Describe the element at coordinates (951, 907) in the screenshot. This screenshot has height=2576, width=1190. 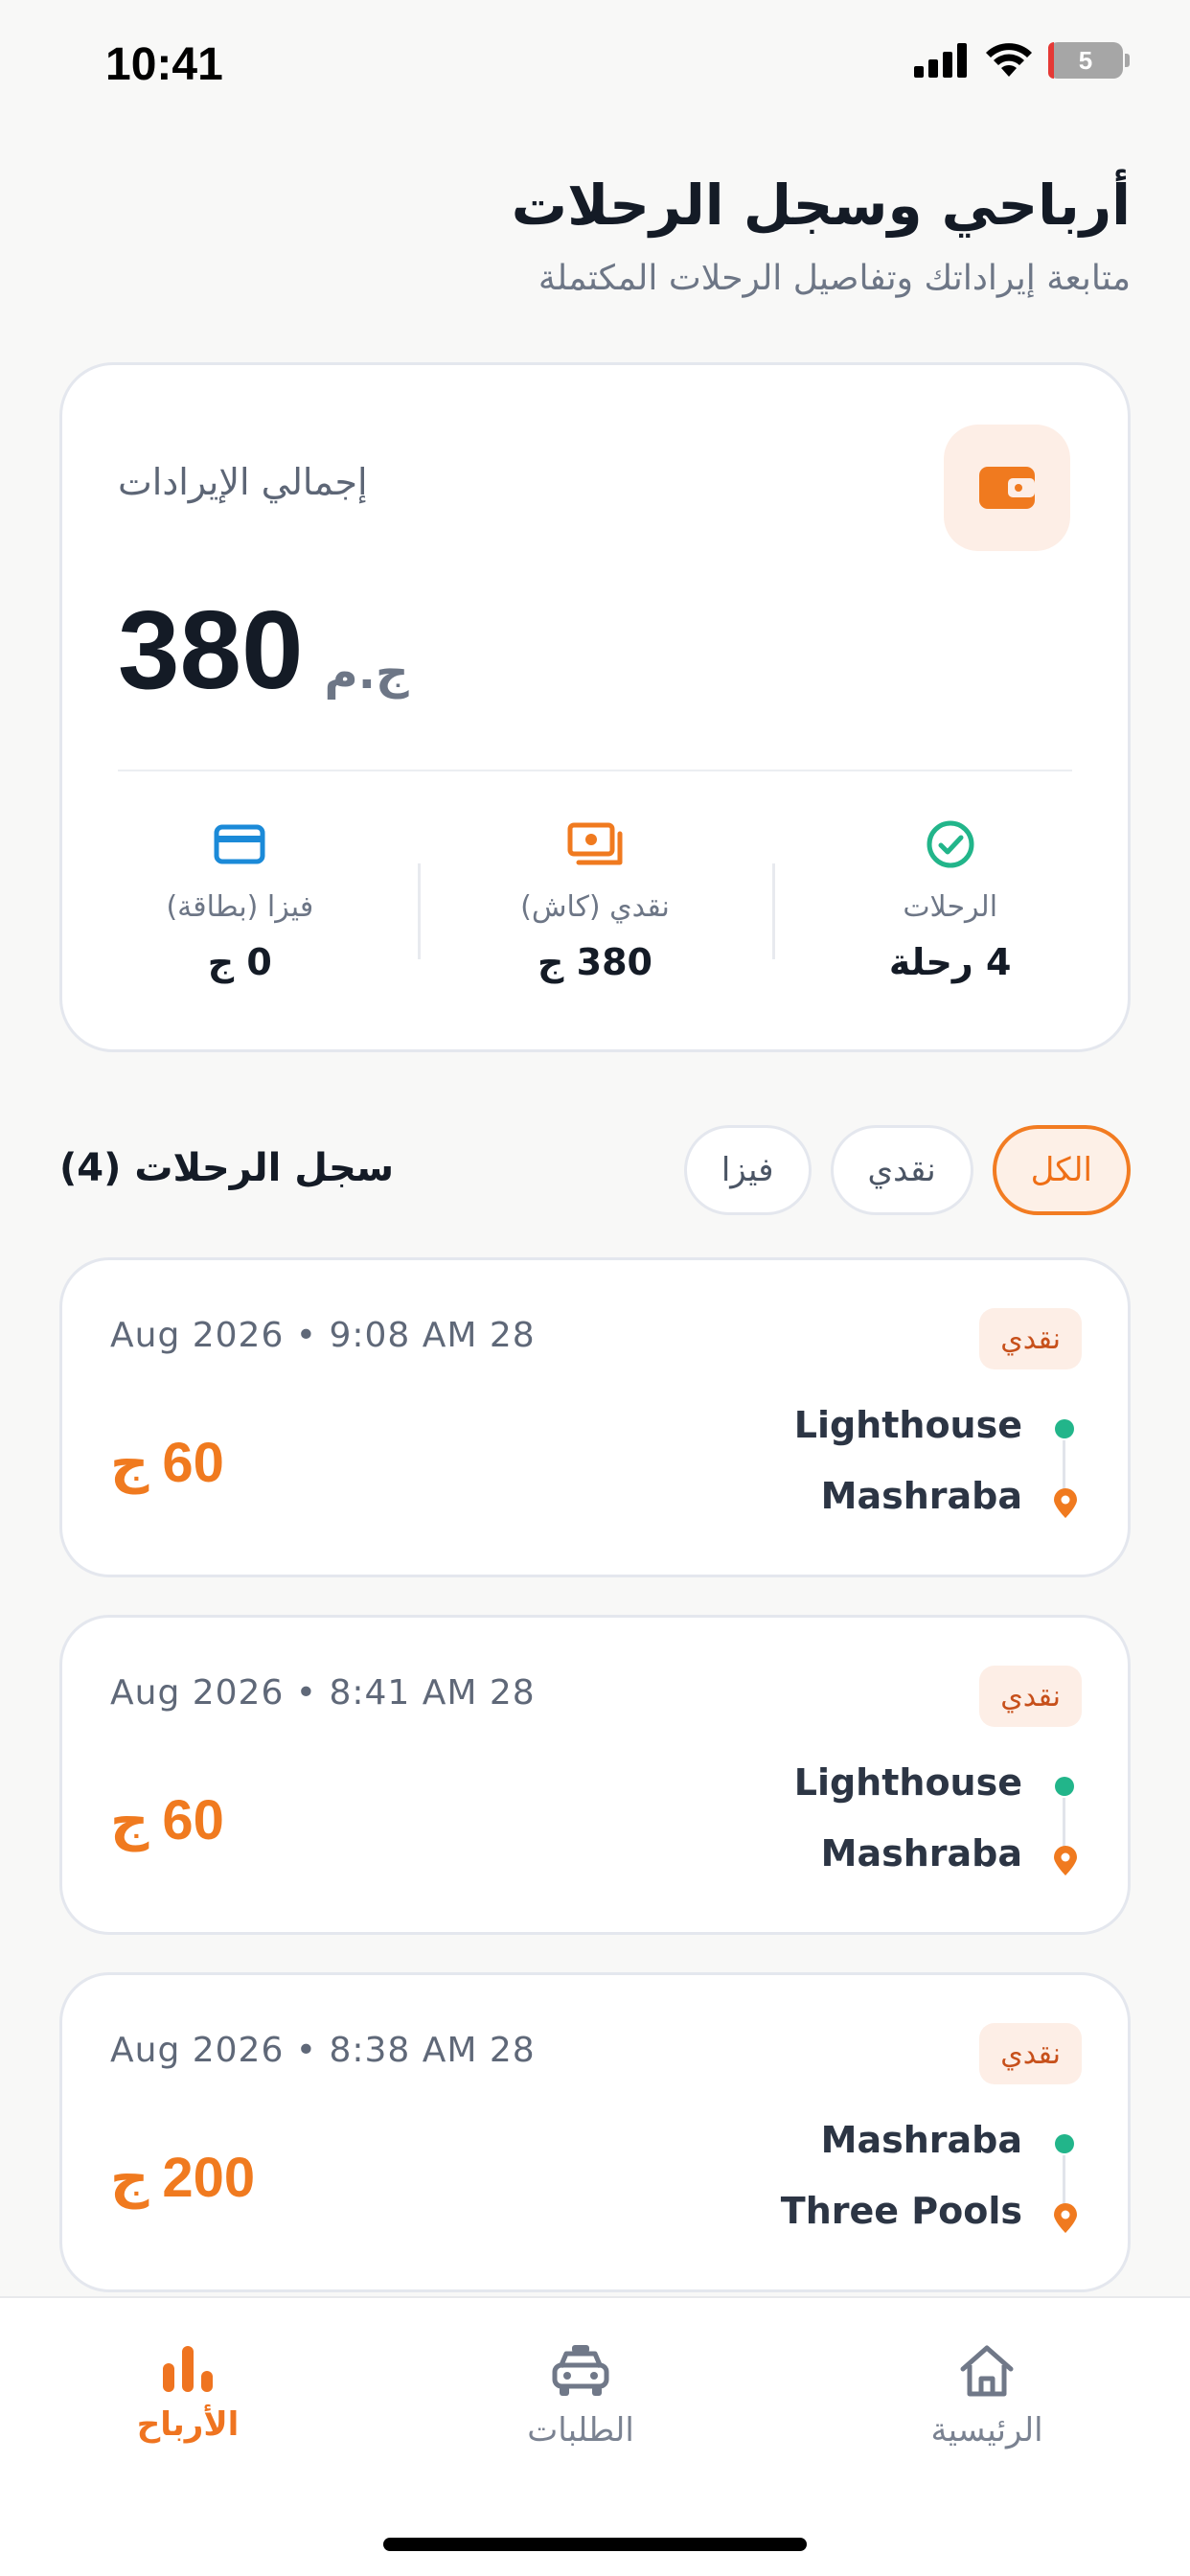
I see `stat-trips-label: الرحلات` at that location.